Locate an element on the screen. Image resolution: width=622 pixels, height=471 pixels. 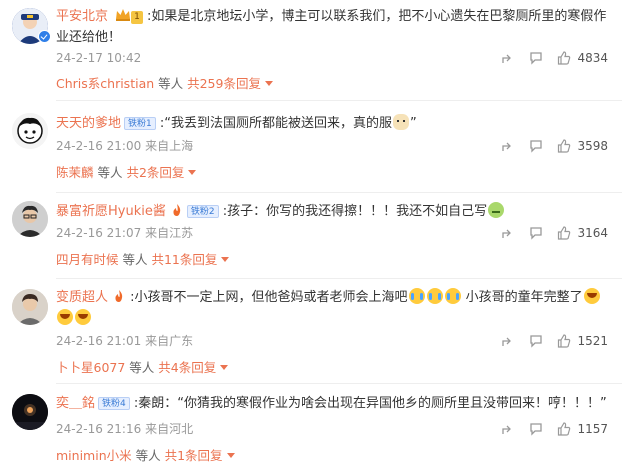
comment-time: 24-2-16 21:16 is located at coordinates (99, 429).